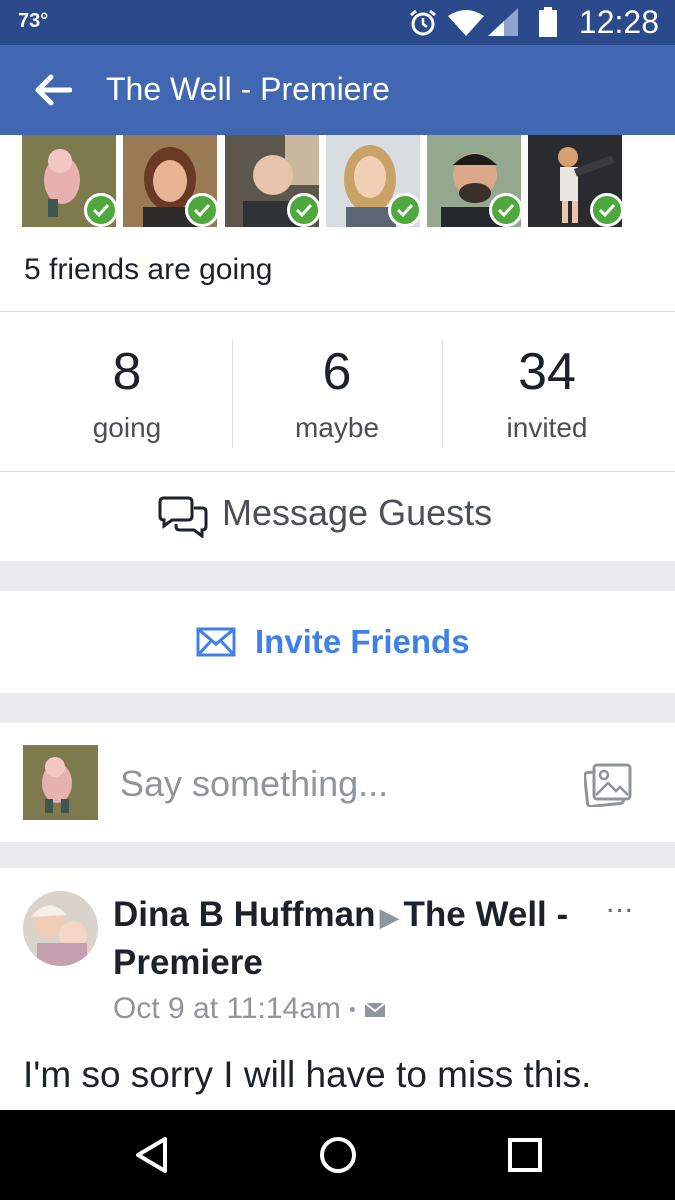  I want to click on message-guests-button: Message Guests, so click(337, 516).